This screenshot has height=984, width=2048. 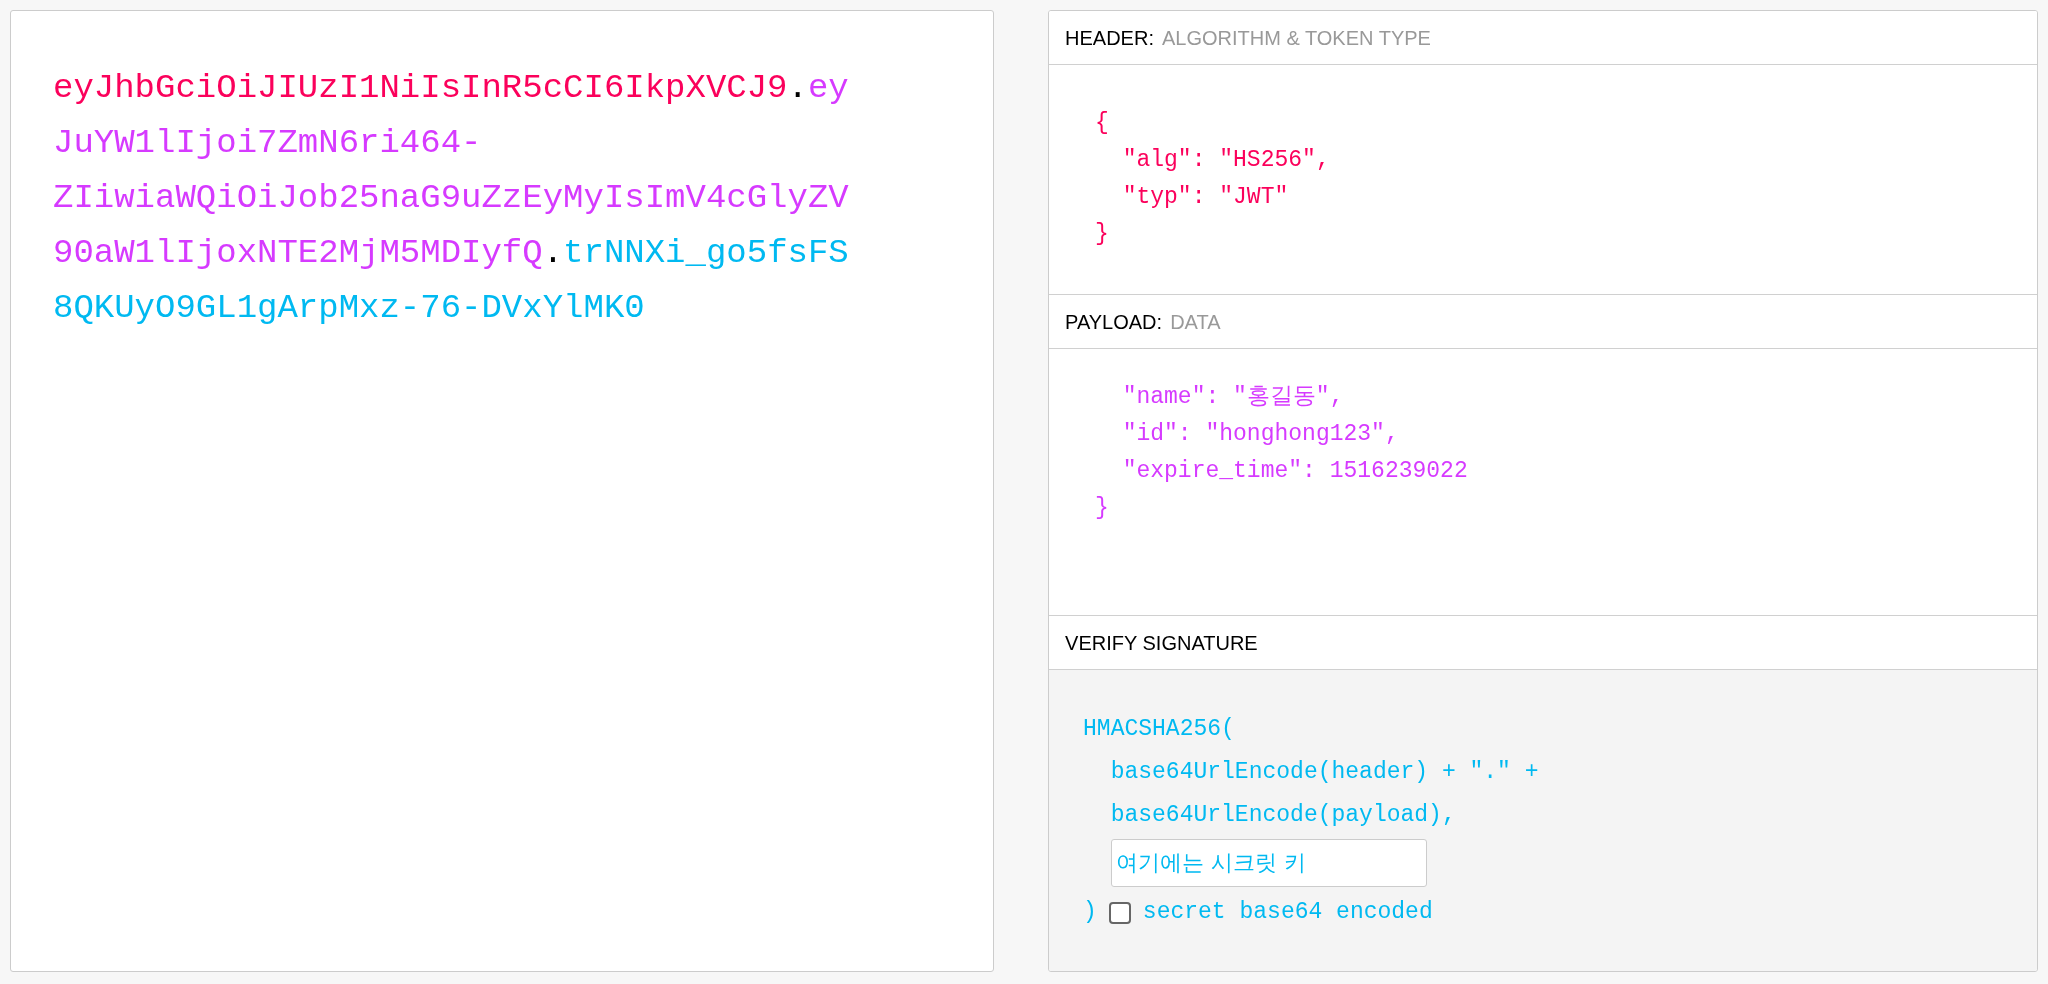 I want to click on token-payload-text: 90aW1lIjoxNTE2MjM5MDIyfQ, so click(x=298, y=253).